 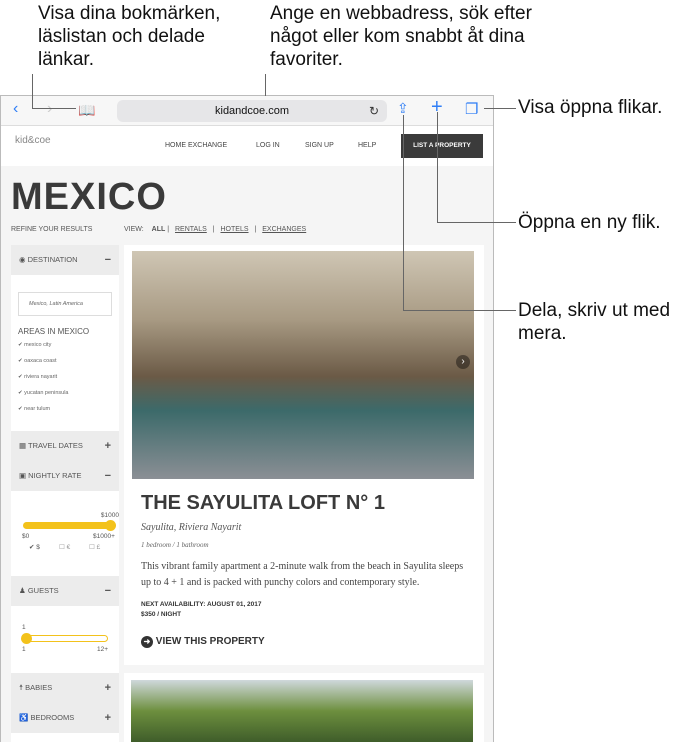 What do you see at coordinates (191, 527) in the screenshot?
I see `listing-location: Sayulita, Riviera Nayarit` at bounding box center [191, 527].